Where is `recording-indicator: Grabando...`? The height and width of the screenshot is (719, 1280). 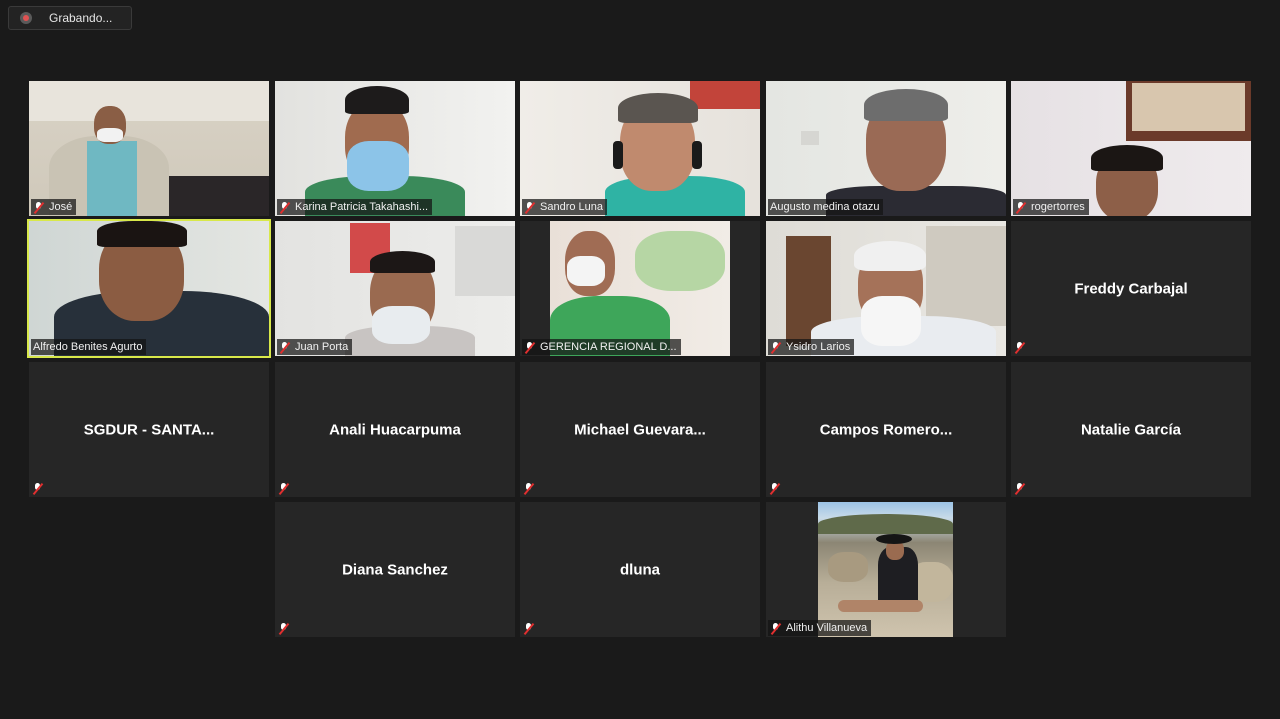
recording-indicator: Grabando... is located at coordinates (70, 18).